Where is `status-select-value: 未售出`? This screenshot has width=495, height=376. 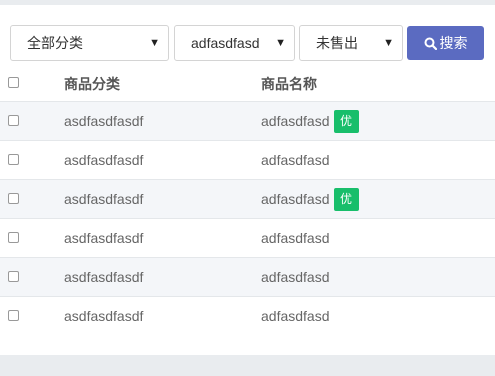 status-select-value: 未售出 is located at coordinates (337, 43).